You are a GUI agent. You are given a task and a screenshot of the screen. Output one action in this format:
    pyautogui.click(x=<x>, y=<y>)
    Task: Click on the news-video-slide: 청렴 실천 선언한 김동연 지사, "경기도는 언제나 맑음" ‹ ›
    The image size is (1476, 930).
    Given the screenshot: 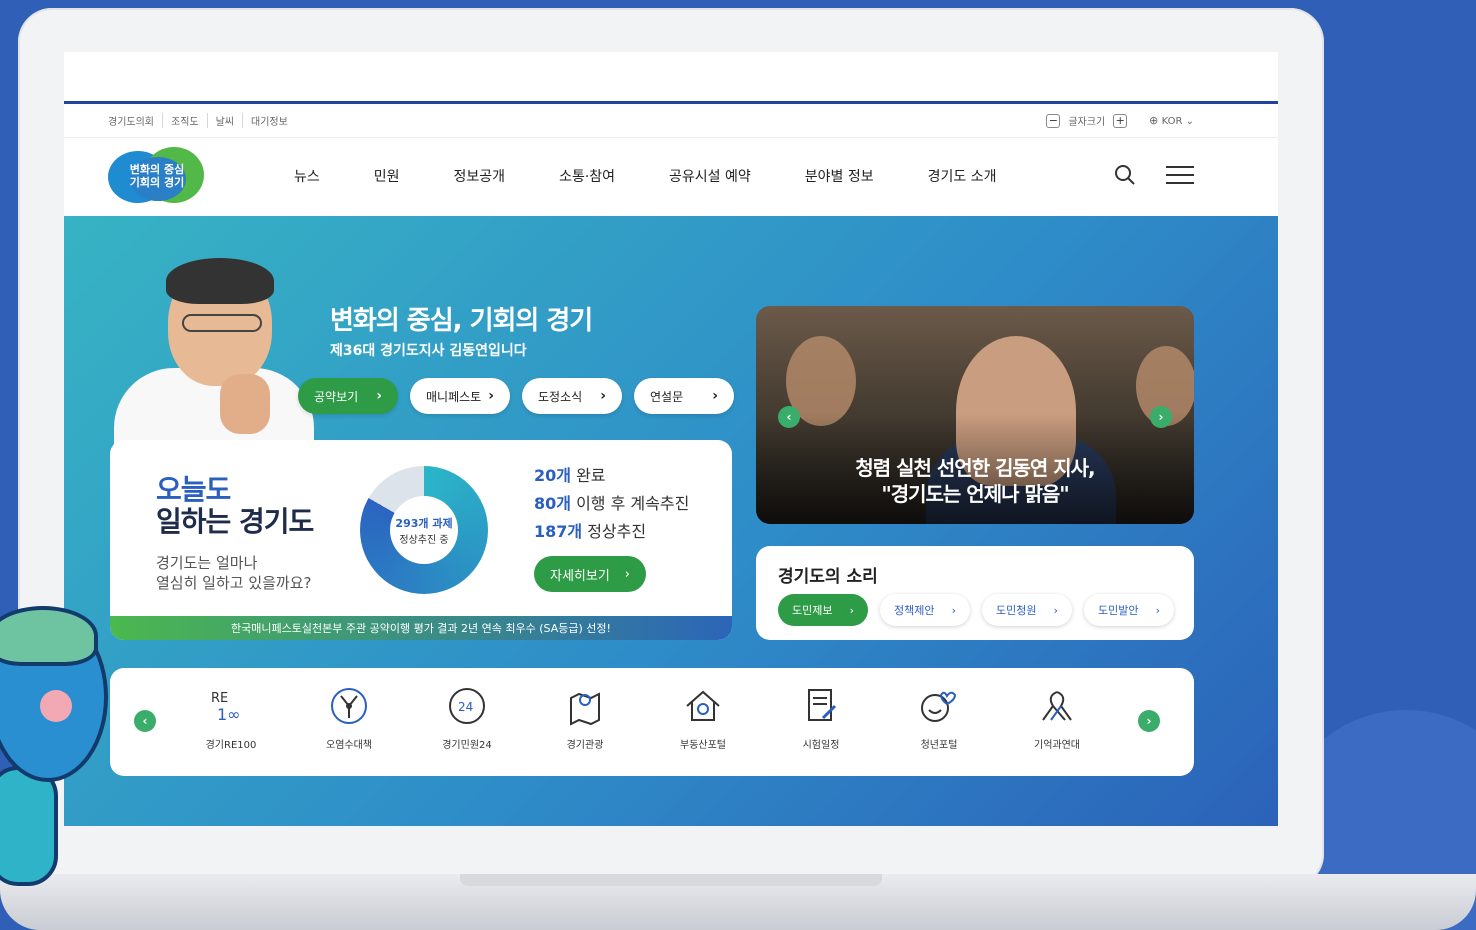 What is the action you would take?
    pyautogui.click(x=975, y=415)
    